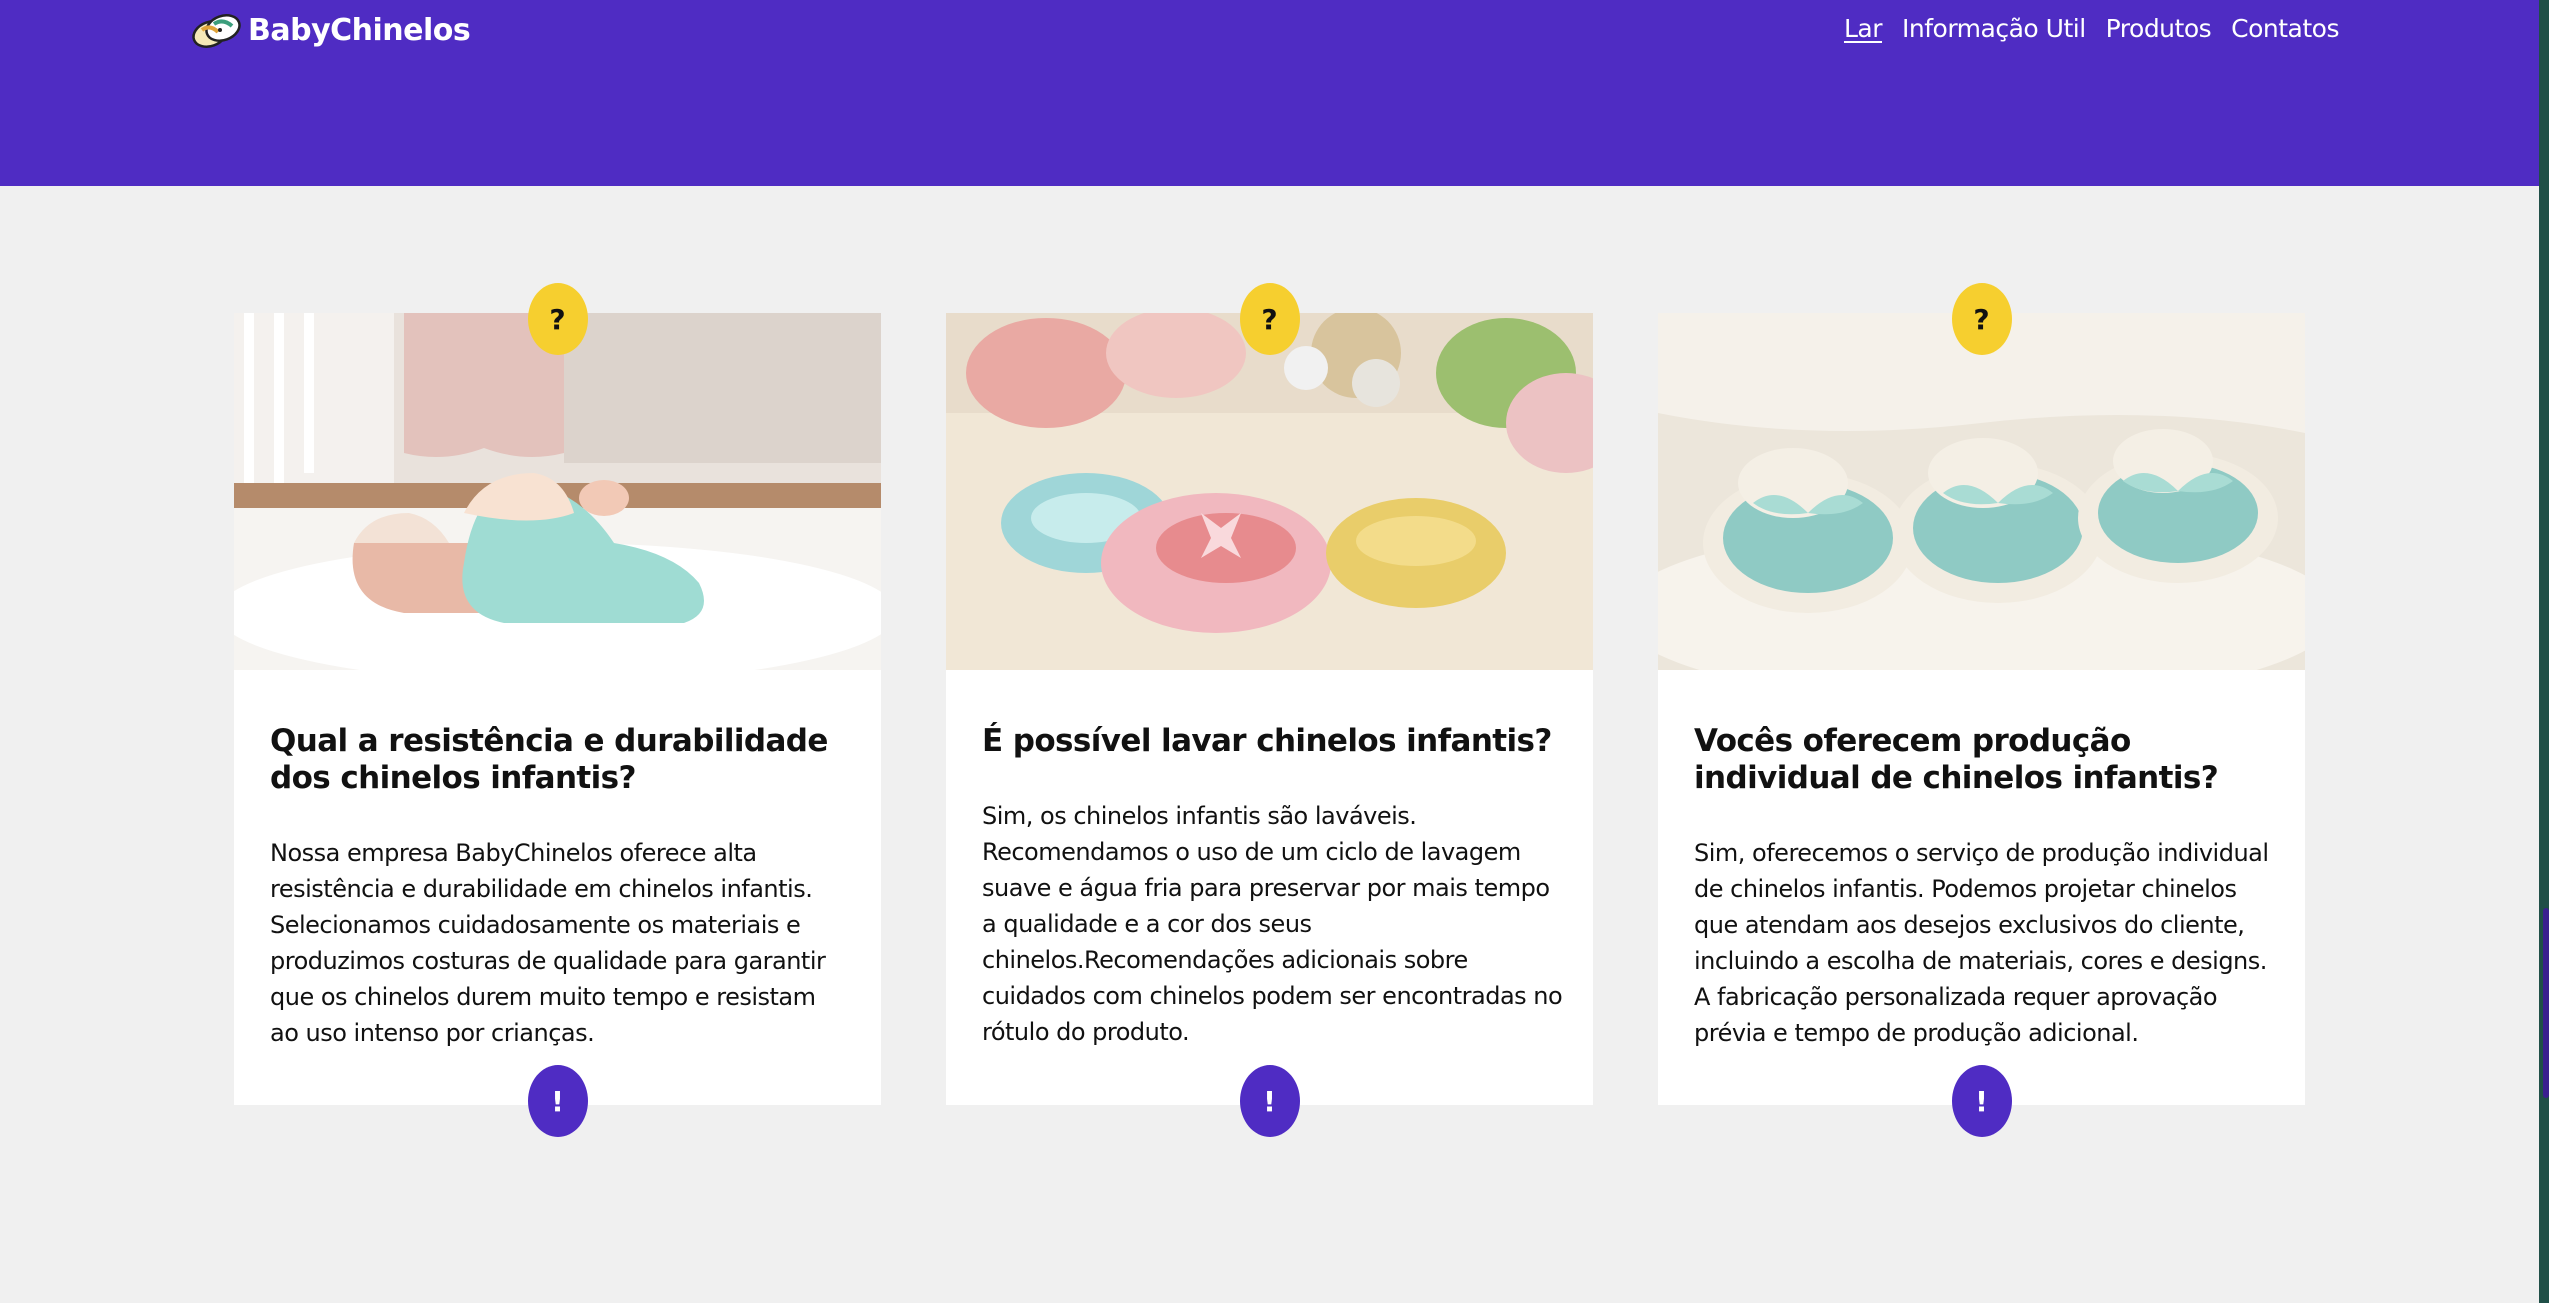  What do you see at coordinates (2546, 1003) in the screenshot?
I see `scrollbar-thumb` at bounding box center [2546, 1003].